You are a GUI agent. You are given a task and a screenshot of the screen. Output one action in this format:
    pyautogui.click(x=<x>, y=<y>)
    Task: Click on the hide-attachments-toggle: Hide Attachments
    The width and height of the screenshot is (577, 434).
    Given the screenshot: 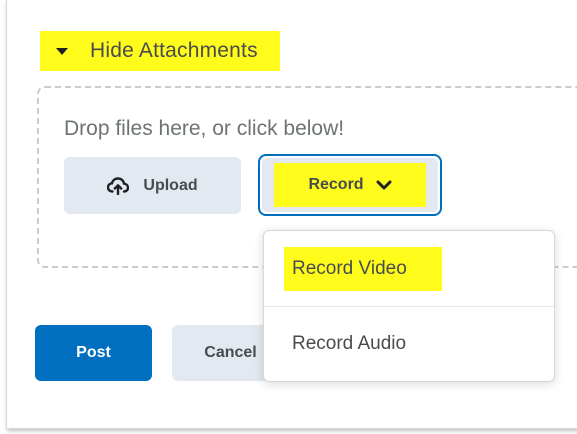 What is the action you would take?
    pyautogui.click(x=160, y=51)
    